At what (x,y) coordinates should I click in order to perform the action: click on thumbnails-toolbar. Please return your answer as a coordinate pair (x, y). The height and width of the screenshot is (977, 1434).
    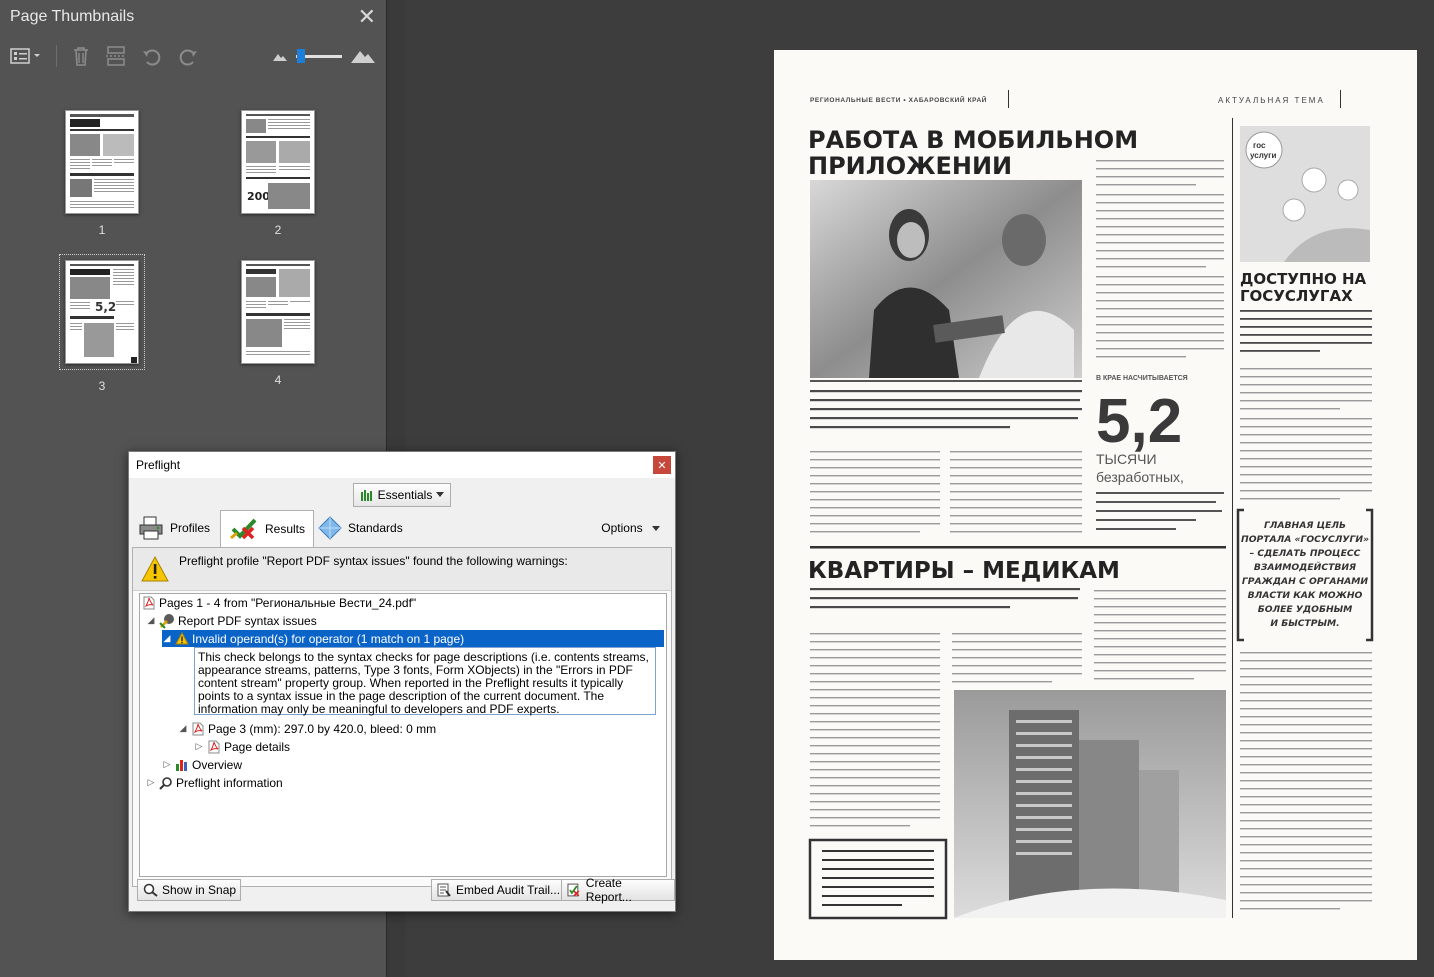
    Looking at the image, I should click on (193, 56).